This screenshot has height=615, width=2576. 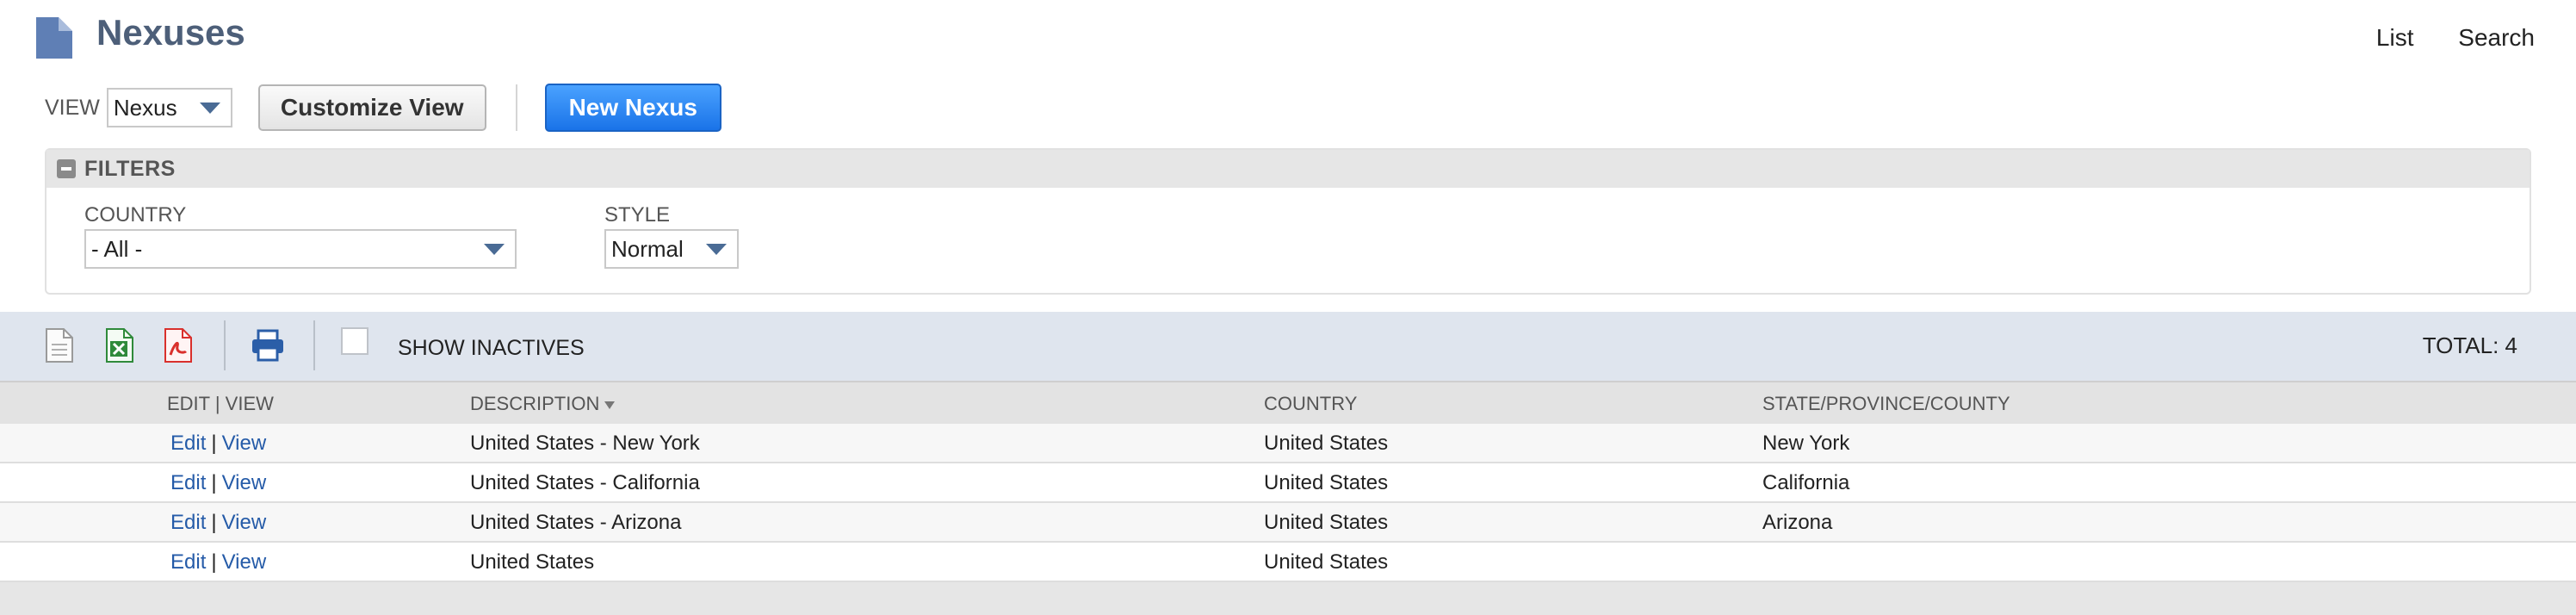 What do you see at coordinates (221, 403) in the screenshot?
I see `column-header-edit-view: EDIT | VIEW` at bounding box center [221, 403].